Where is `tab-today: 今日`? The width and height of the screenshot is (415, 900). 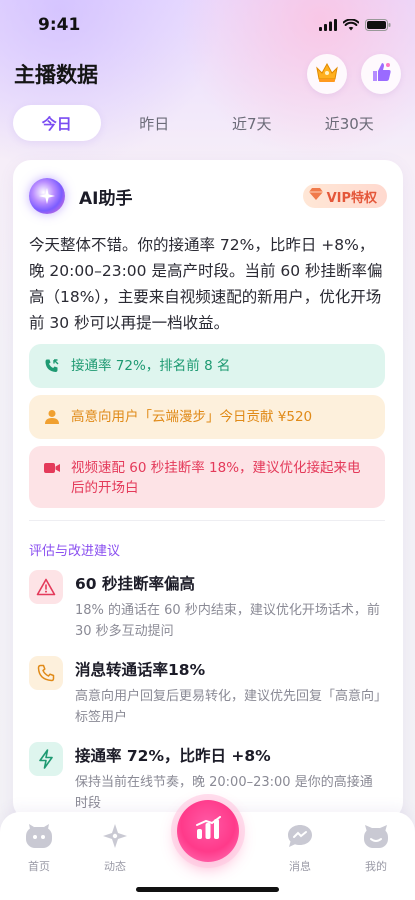
tab-today: 今日 is located at coordinates (57, 123).